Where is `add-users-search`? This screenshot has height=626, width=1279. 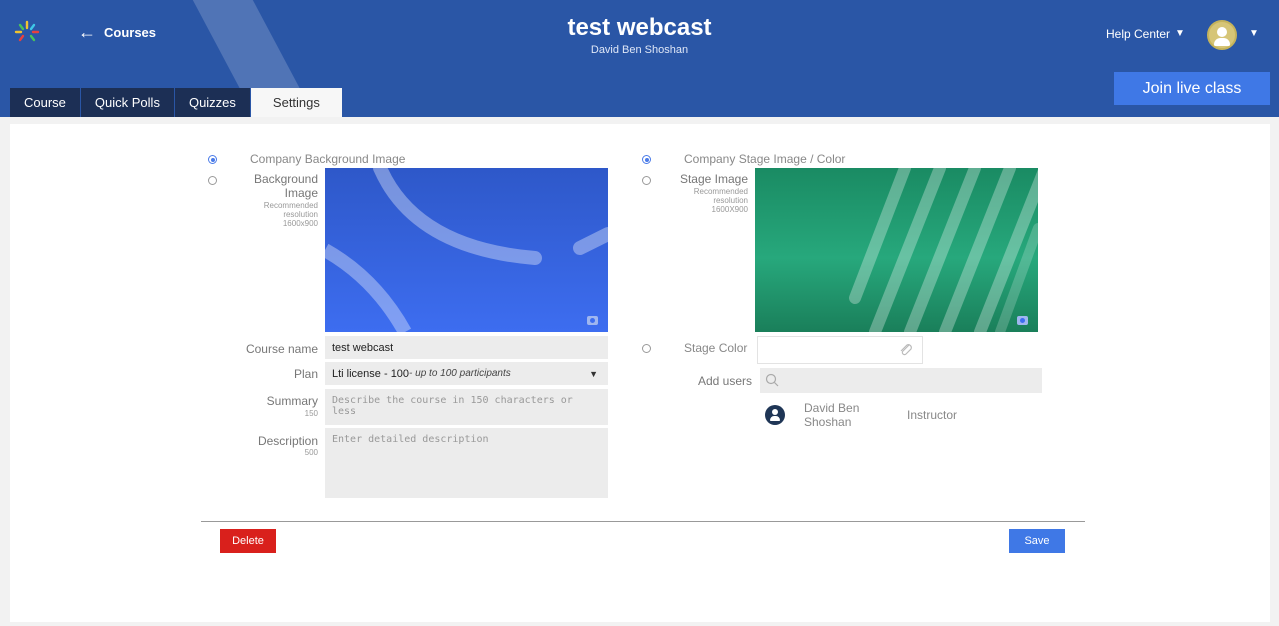
add-users-search is located at coordinates (901, 380).